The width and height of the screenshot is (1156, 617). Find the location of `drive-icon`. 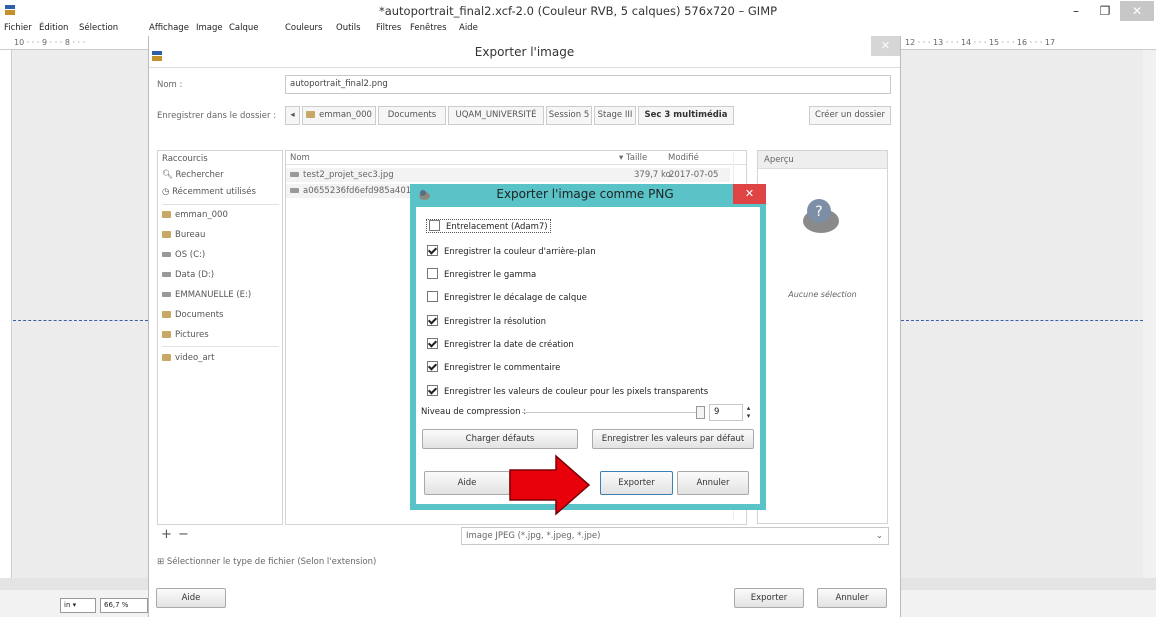

drive-icon is located at coordinates (166, 254).